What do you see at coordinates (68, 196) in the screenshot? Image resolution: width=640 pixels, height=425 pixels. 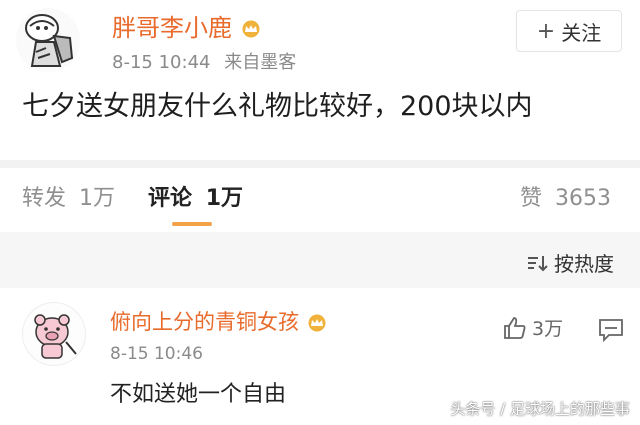 I see `repost-tab: 转发 1万` at bounding box center [68, 196].